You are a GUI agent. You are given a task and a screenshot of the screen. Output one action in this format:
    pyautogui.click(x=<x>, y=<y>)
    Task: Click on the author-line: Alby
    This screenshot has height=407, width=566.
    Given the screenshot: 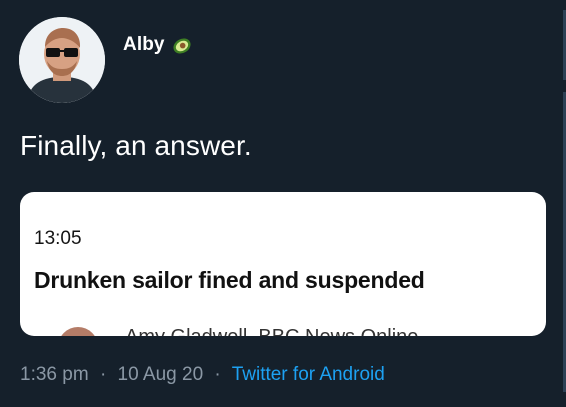 What is the action you would take?
    pyautogui.click(x=158, y=45)
    